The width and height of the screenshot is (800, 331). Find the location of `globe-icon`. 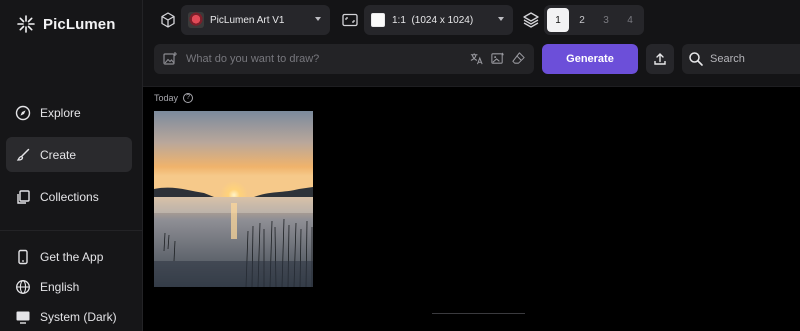

globe-icon is located at coordinates (23, 286).